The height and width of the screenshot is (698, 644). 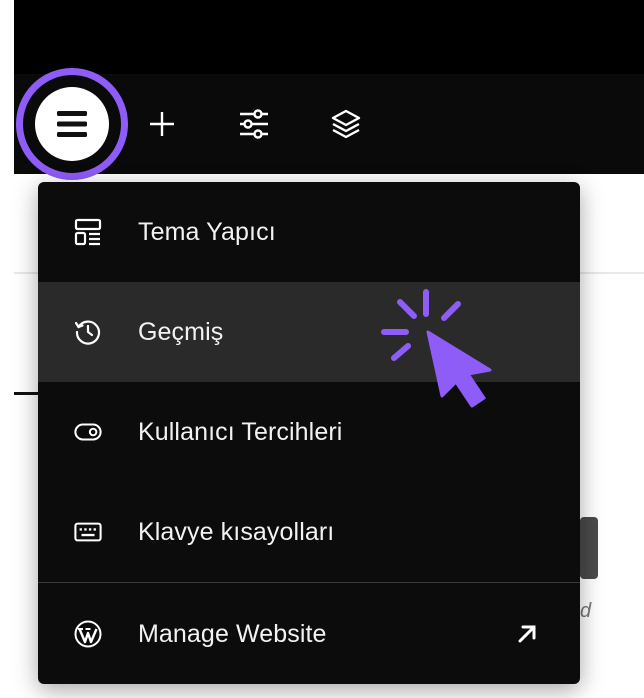 I want to click on background-text-fragment: d, so click(x=586, y=611).